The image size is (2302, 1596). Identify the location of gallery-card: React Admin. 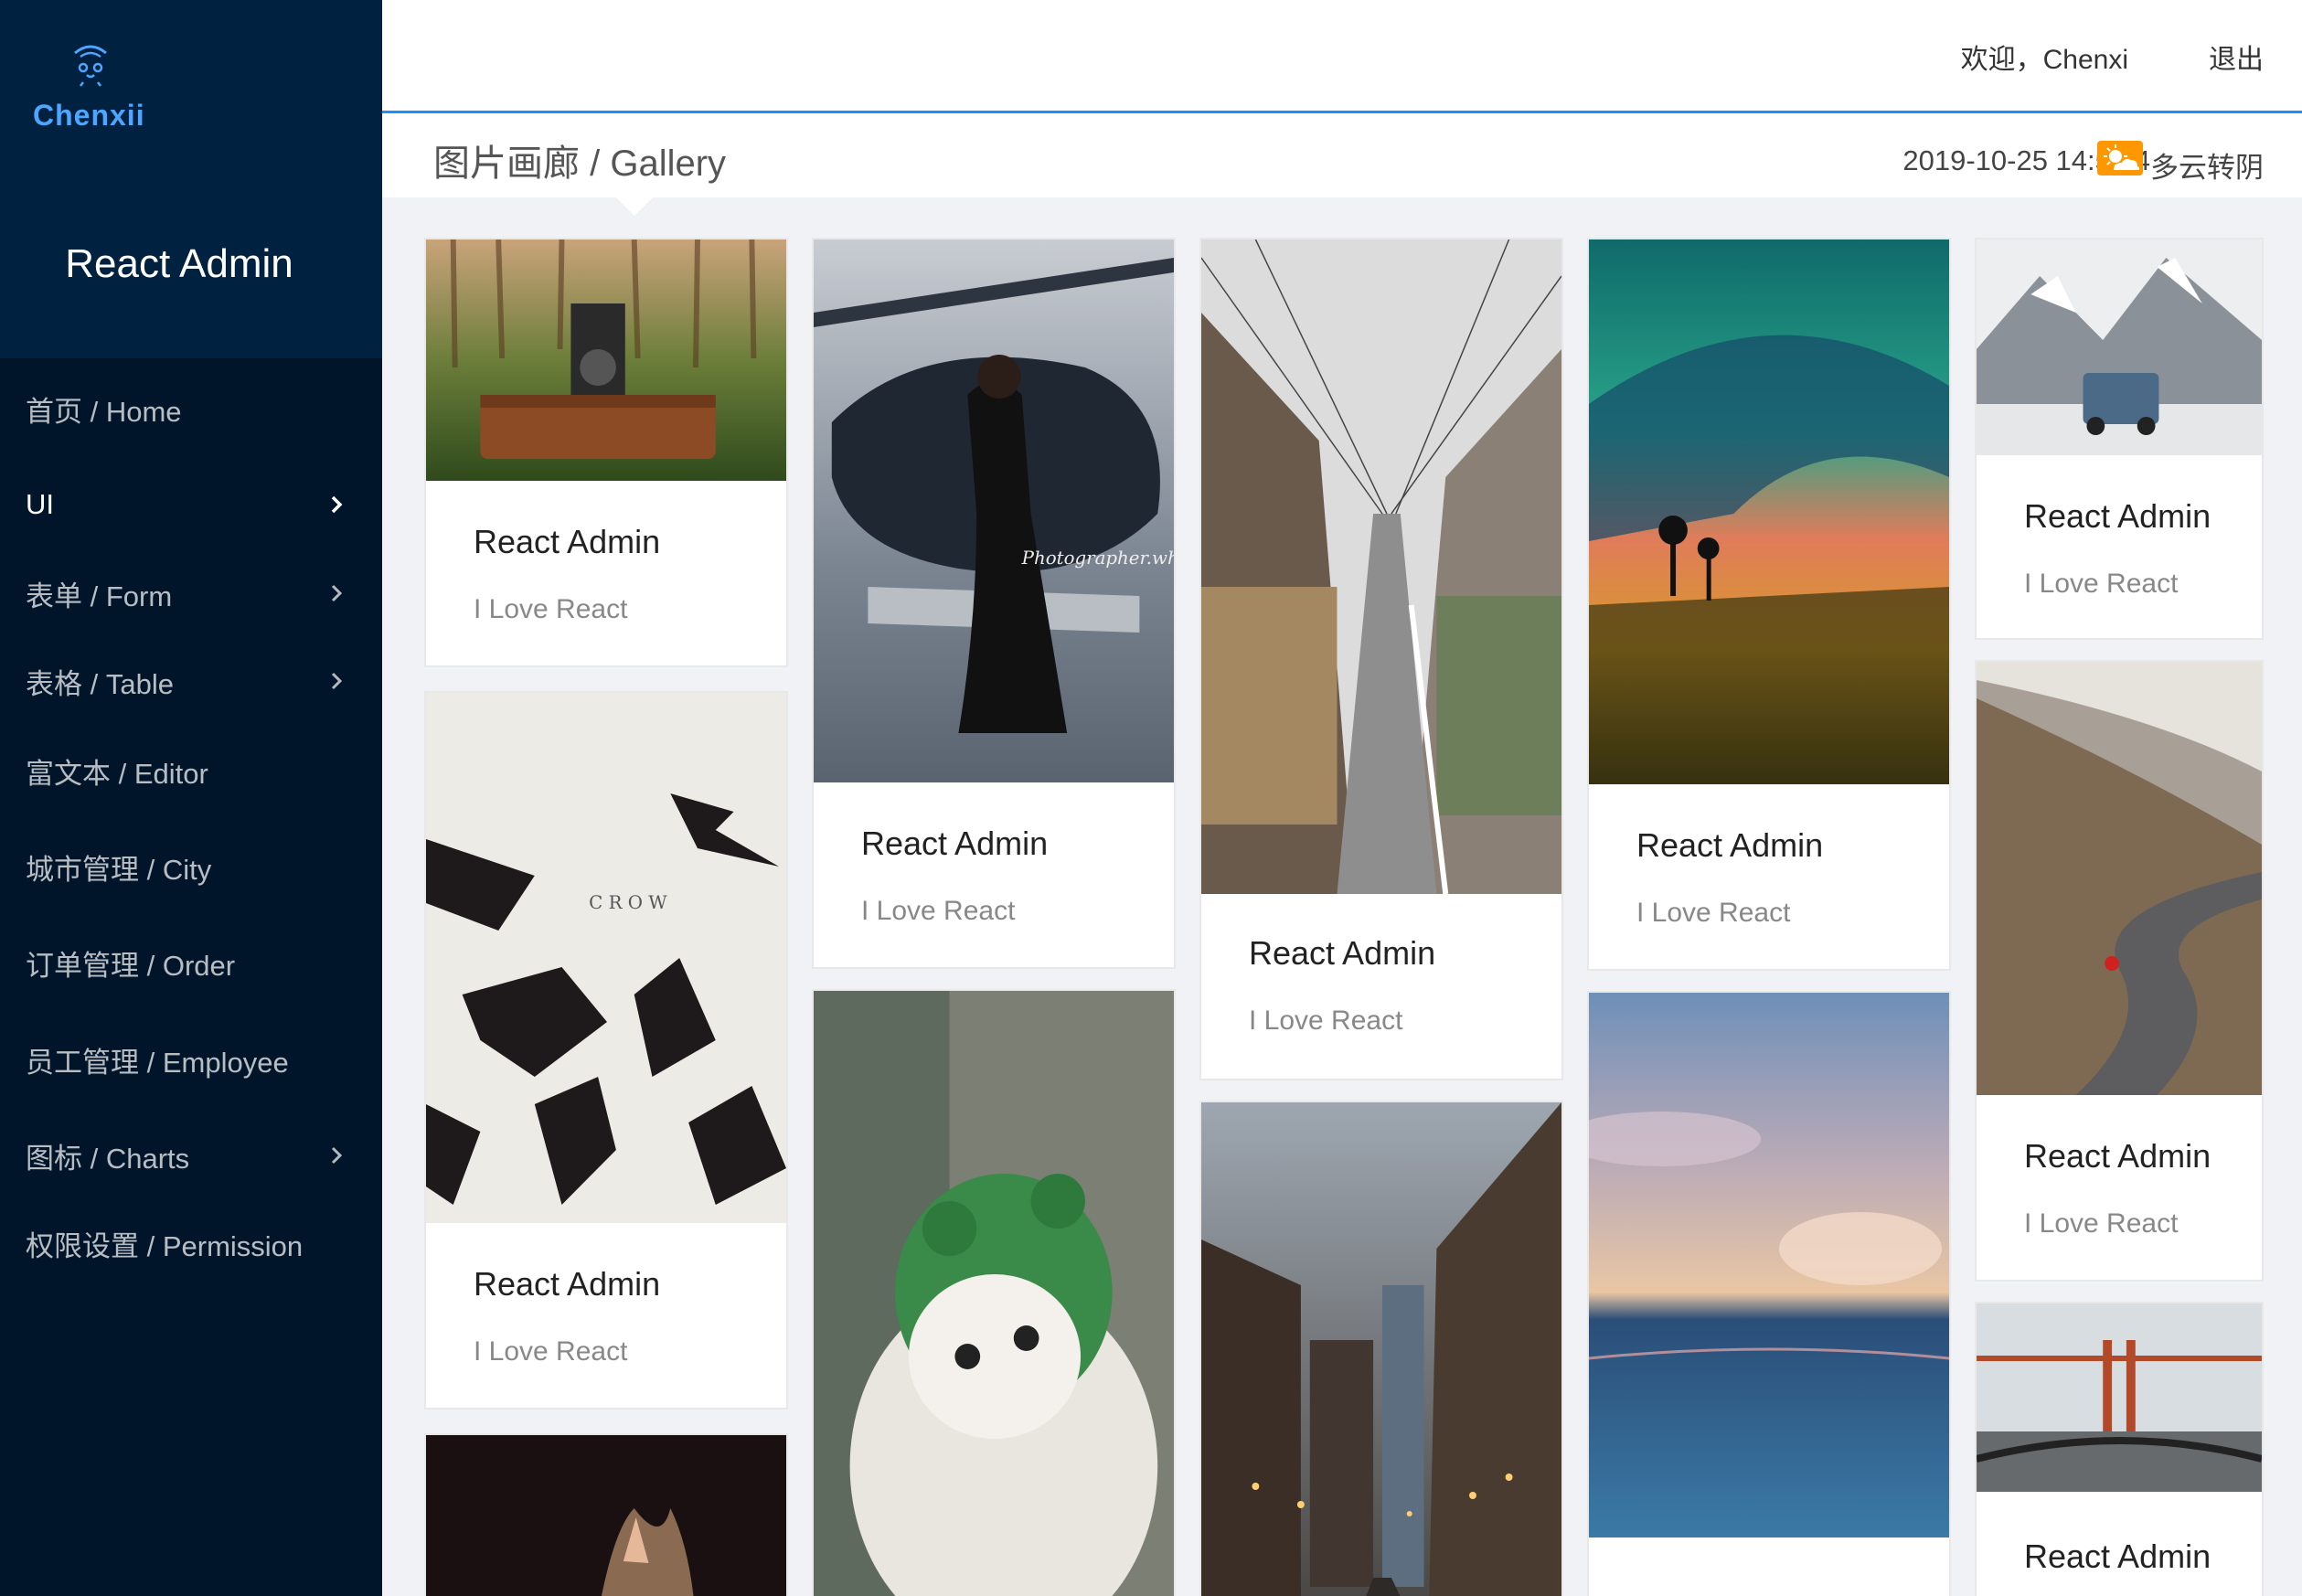
(2119, 1449).